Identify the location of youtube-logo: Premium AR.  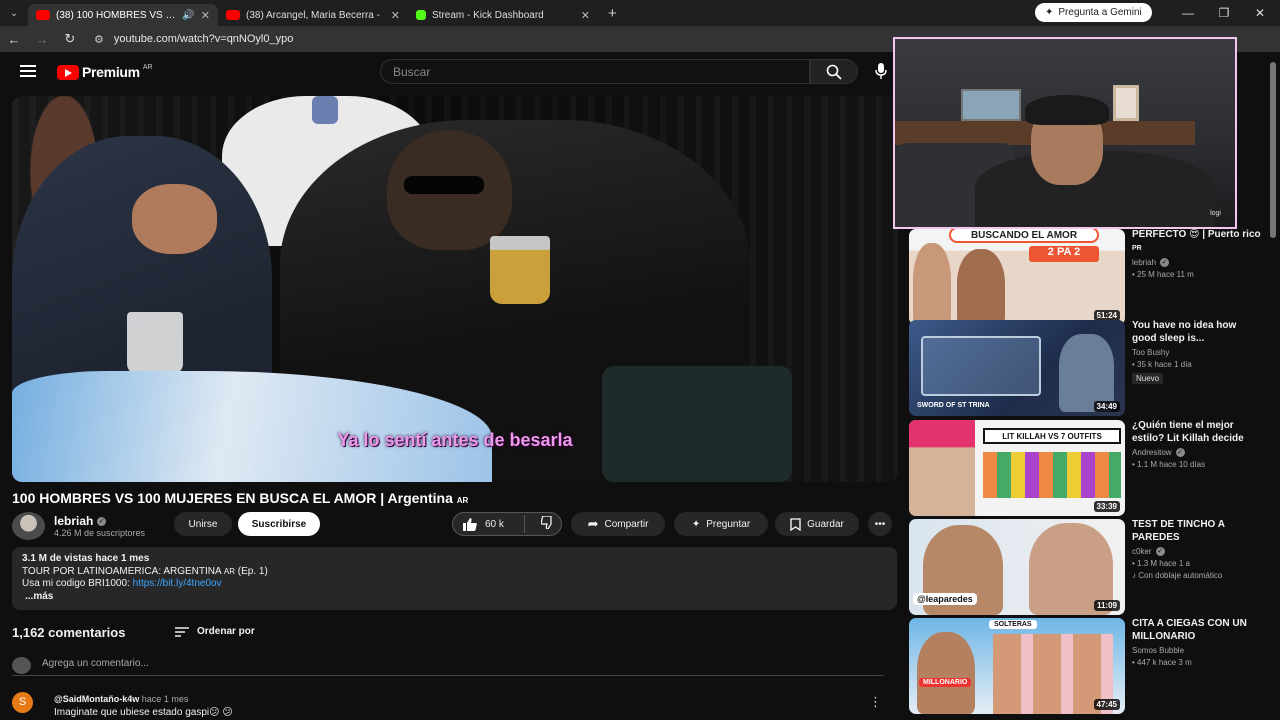
(105, 72).